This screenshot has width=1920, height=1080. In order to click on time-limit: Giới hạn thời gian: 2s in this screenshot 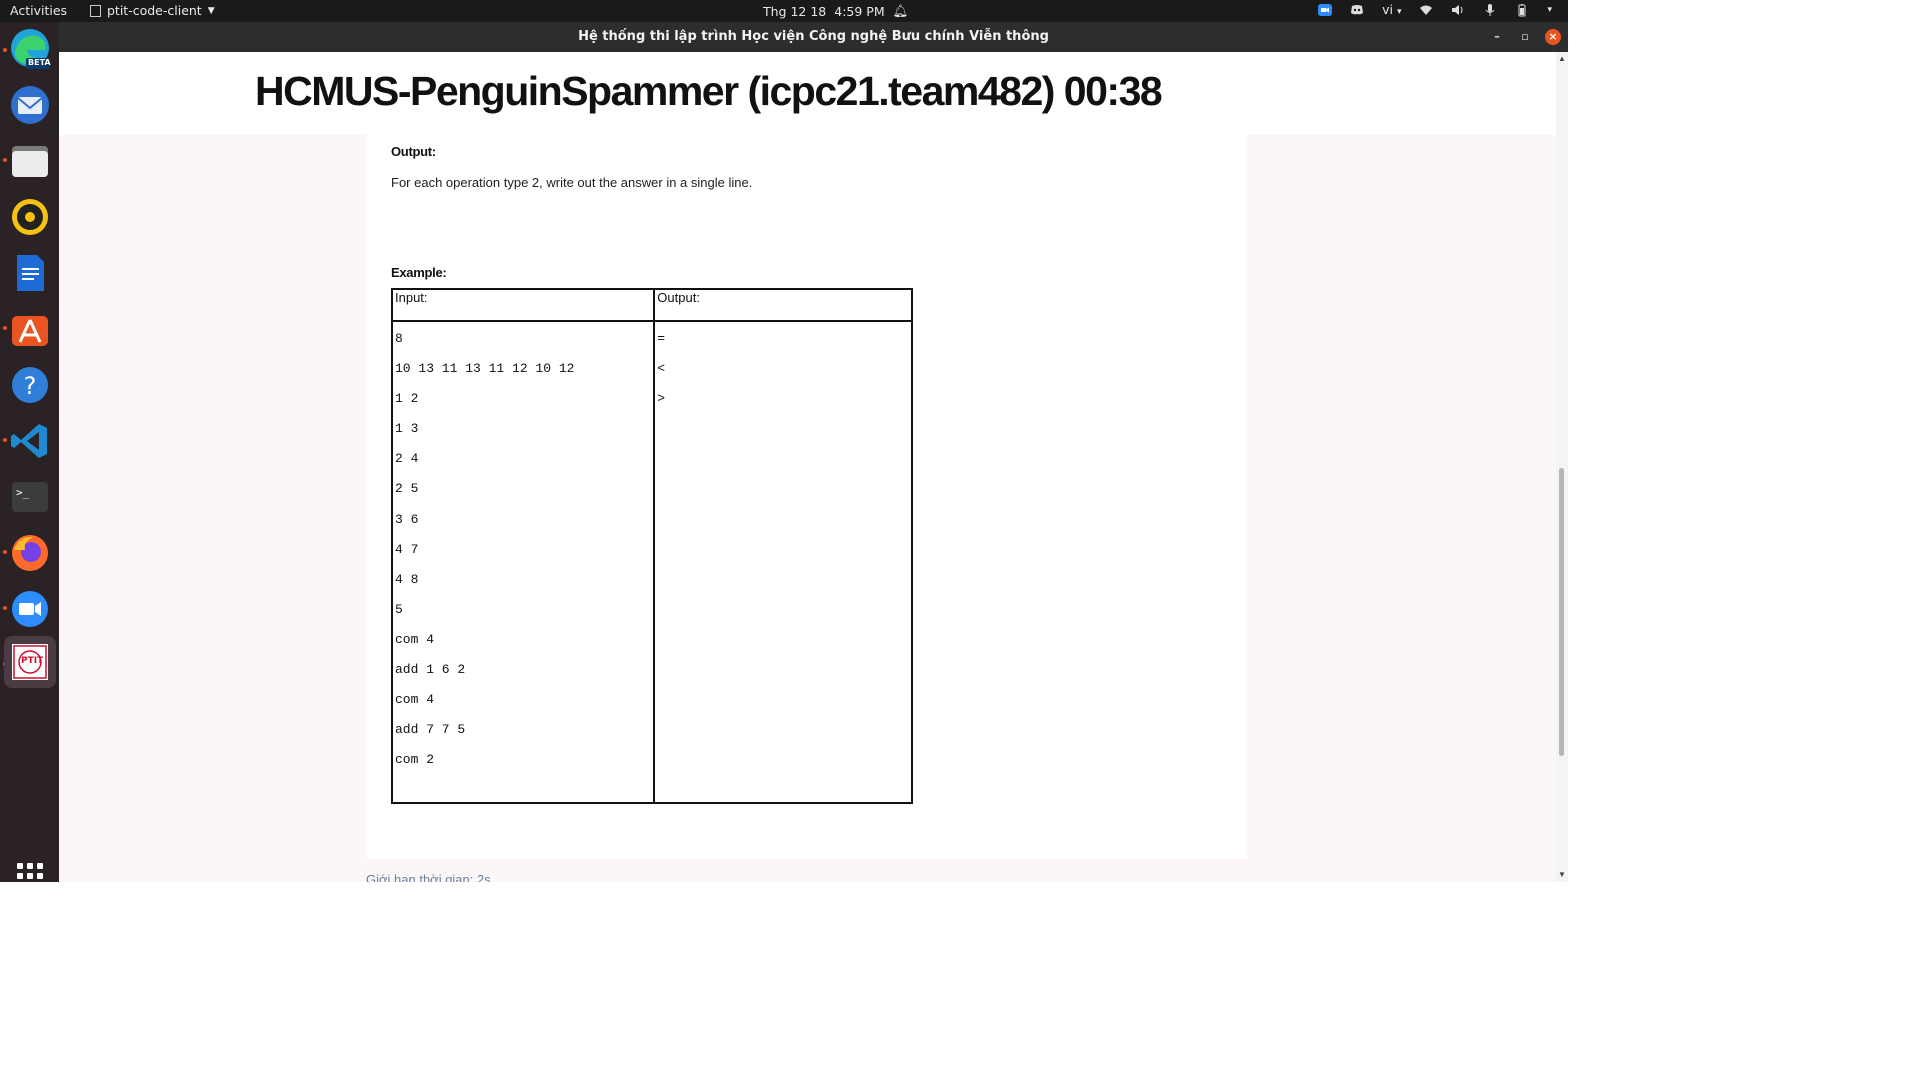, I will do `click(428, 877)`.